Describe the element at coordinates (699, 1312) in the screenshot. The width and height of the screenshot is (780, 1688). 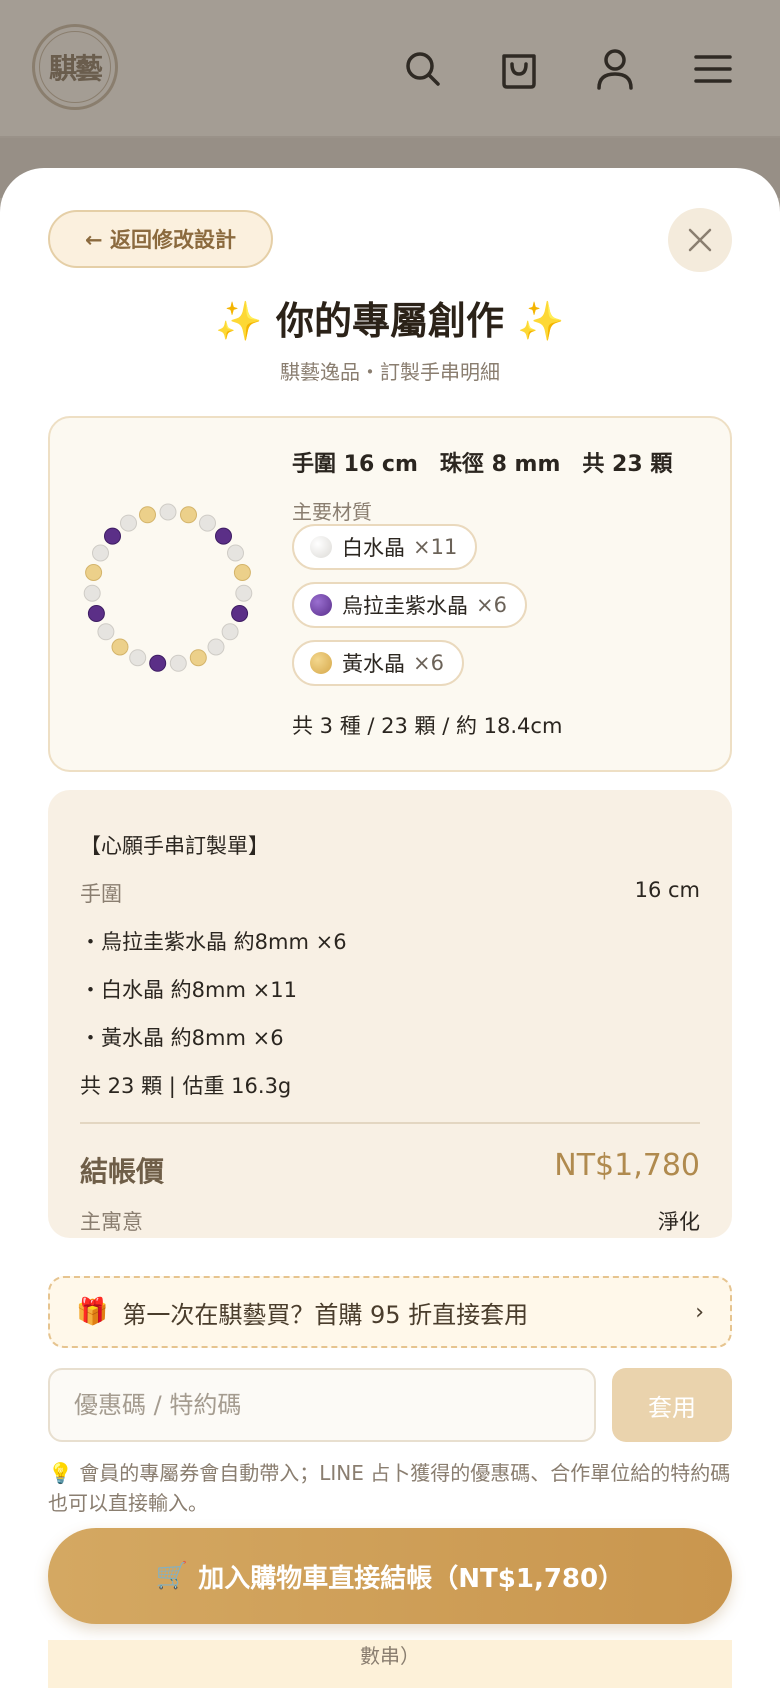
I see `chevron-right-icon: ›` at that location.